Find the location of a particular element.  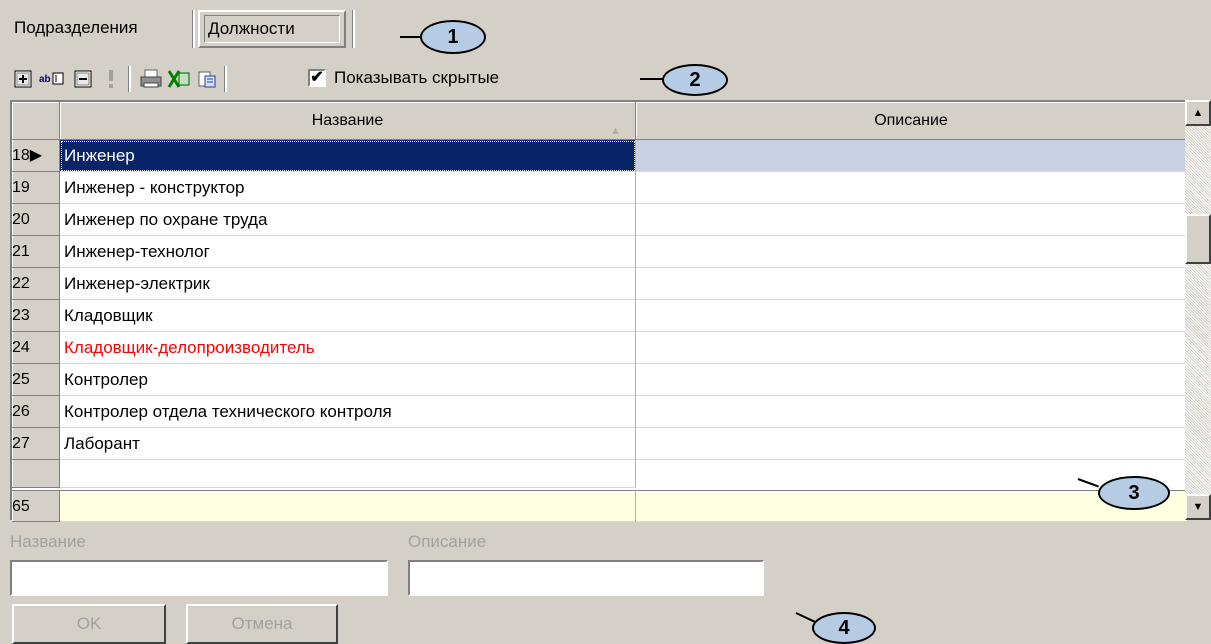

show-hidden-label: Показывать скрытые is located at coordinates (417, 77).